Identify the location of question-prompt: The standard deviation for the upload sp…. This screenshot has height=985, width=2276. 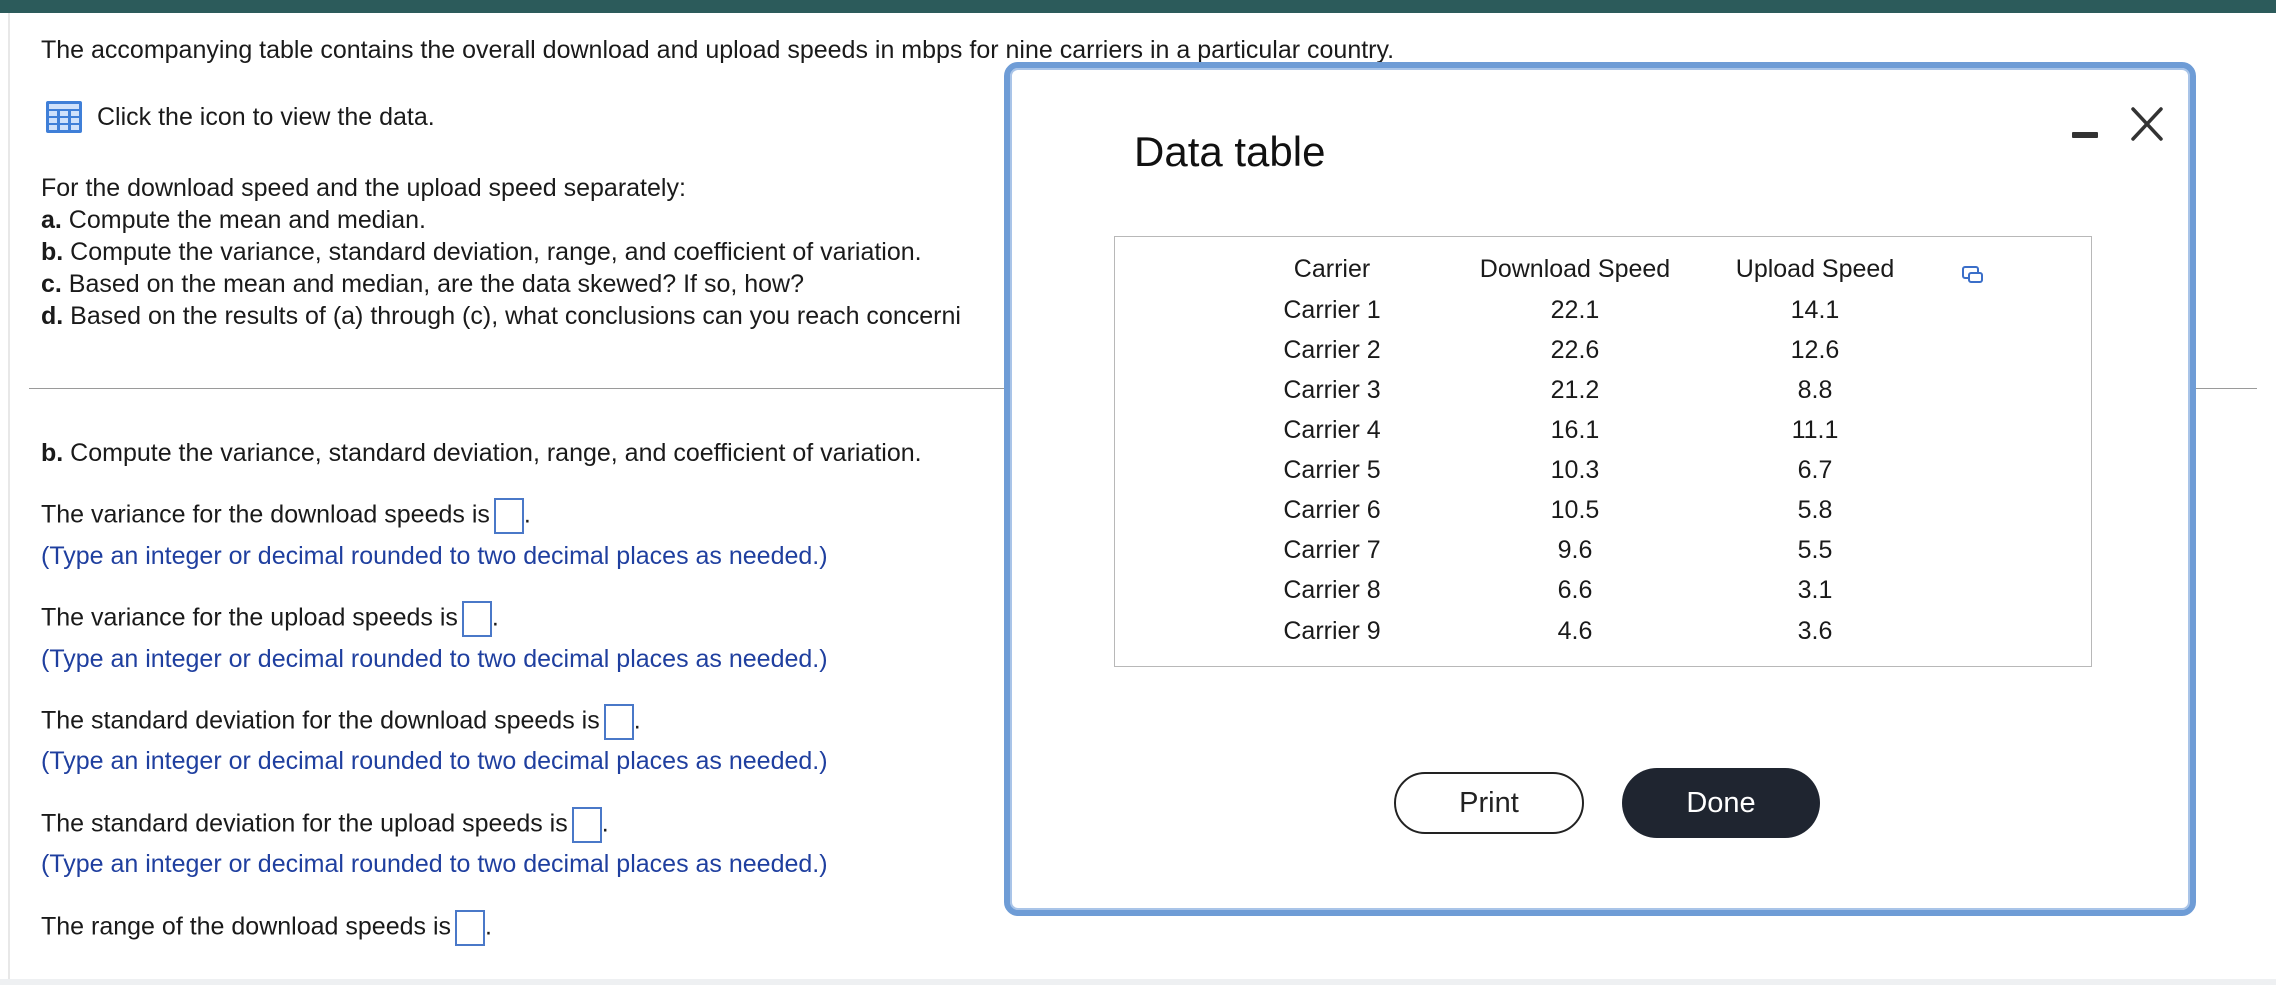
(304, 823).